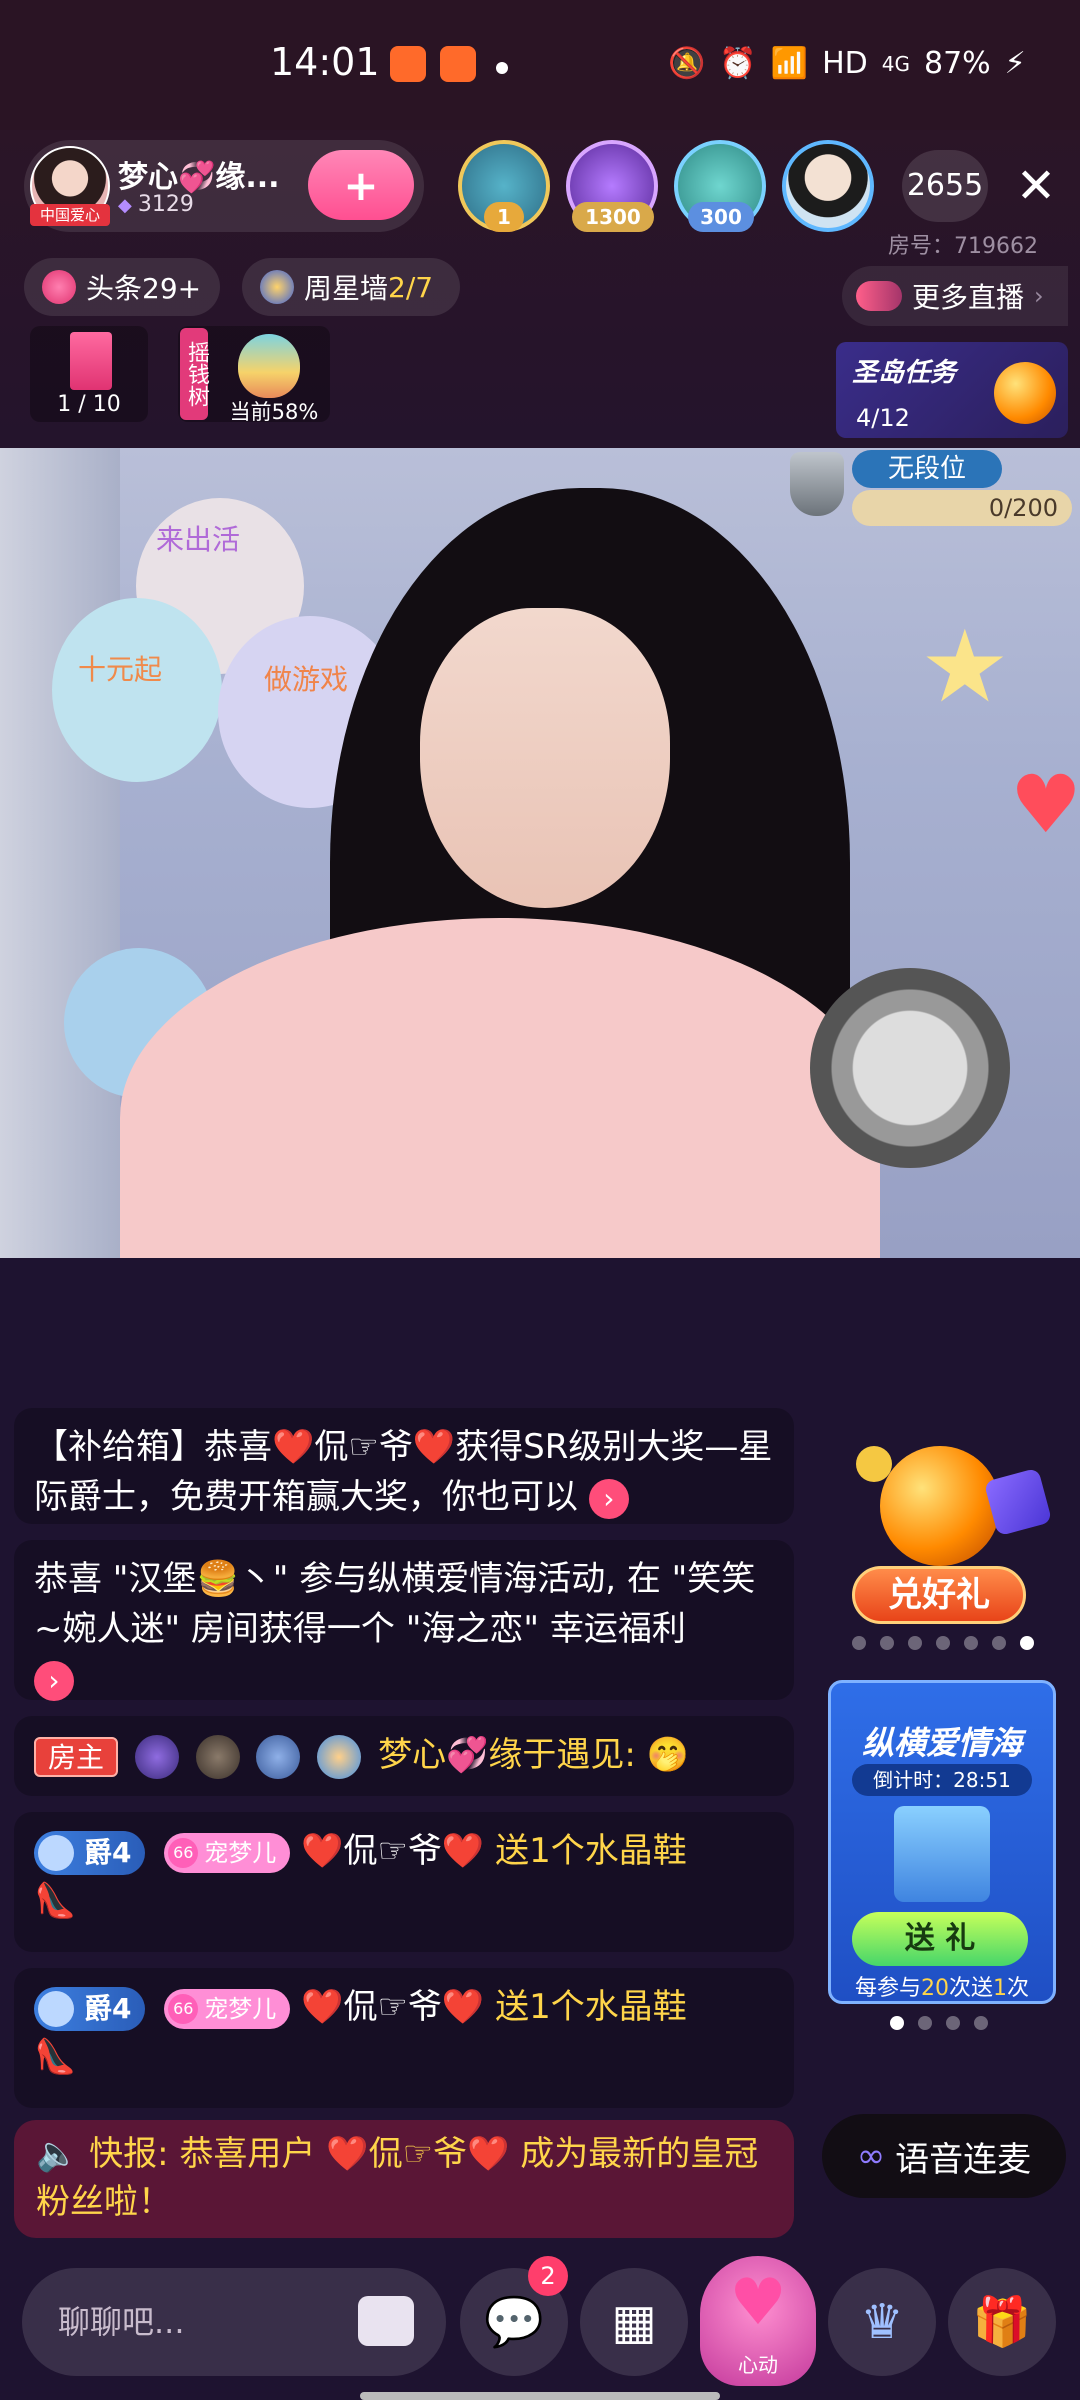 The width and height of the screenshot is (1080, 2400). I want to click on egg-icon, so click(269, 366).